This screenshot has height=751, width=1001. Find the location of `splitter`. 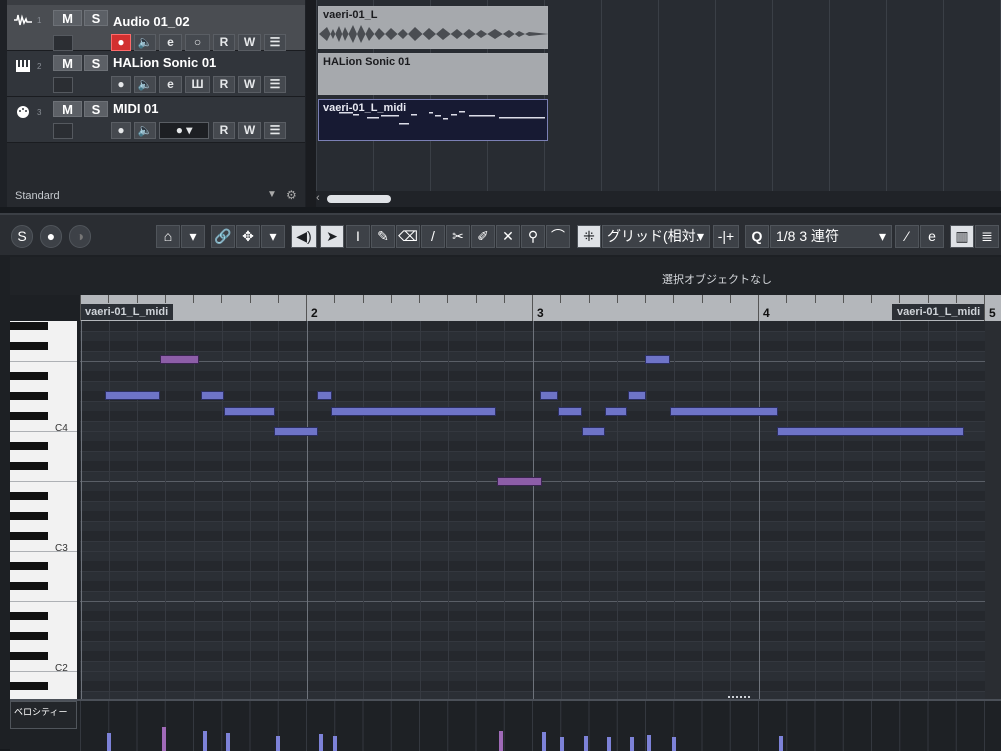

splitter is located at coordinates (311, 103).